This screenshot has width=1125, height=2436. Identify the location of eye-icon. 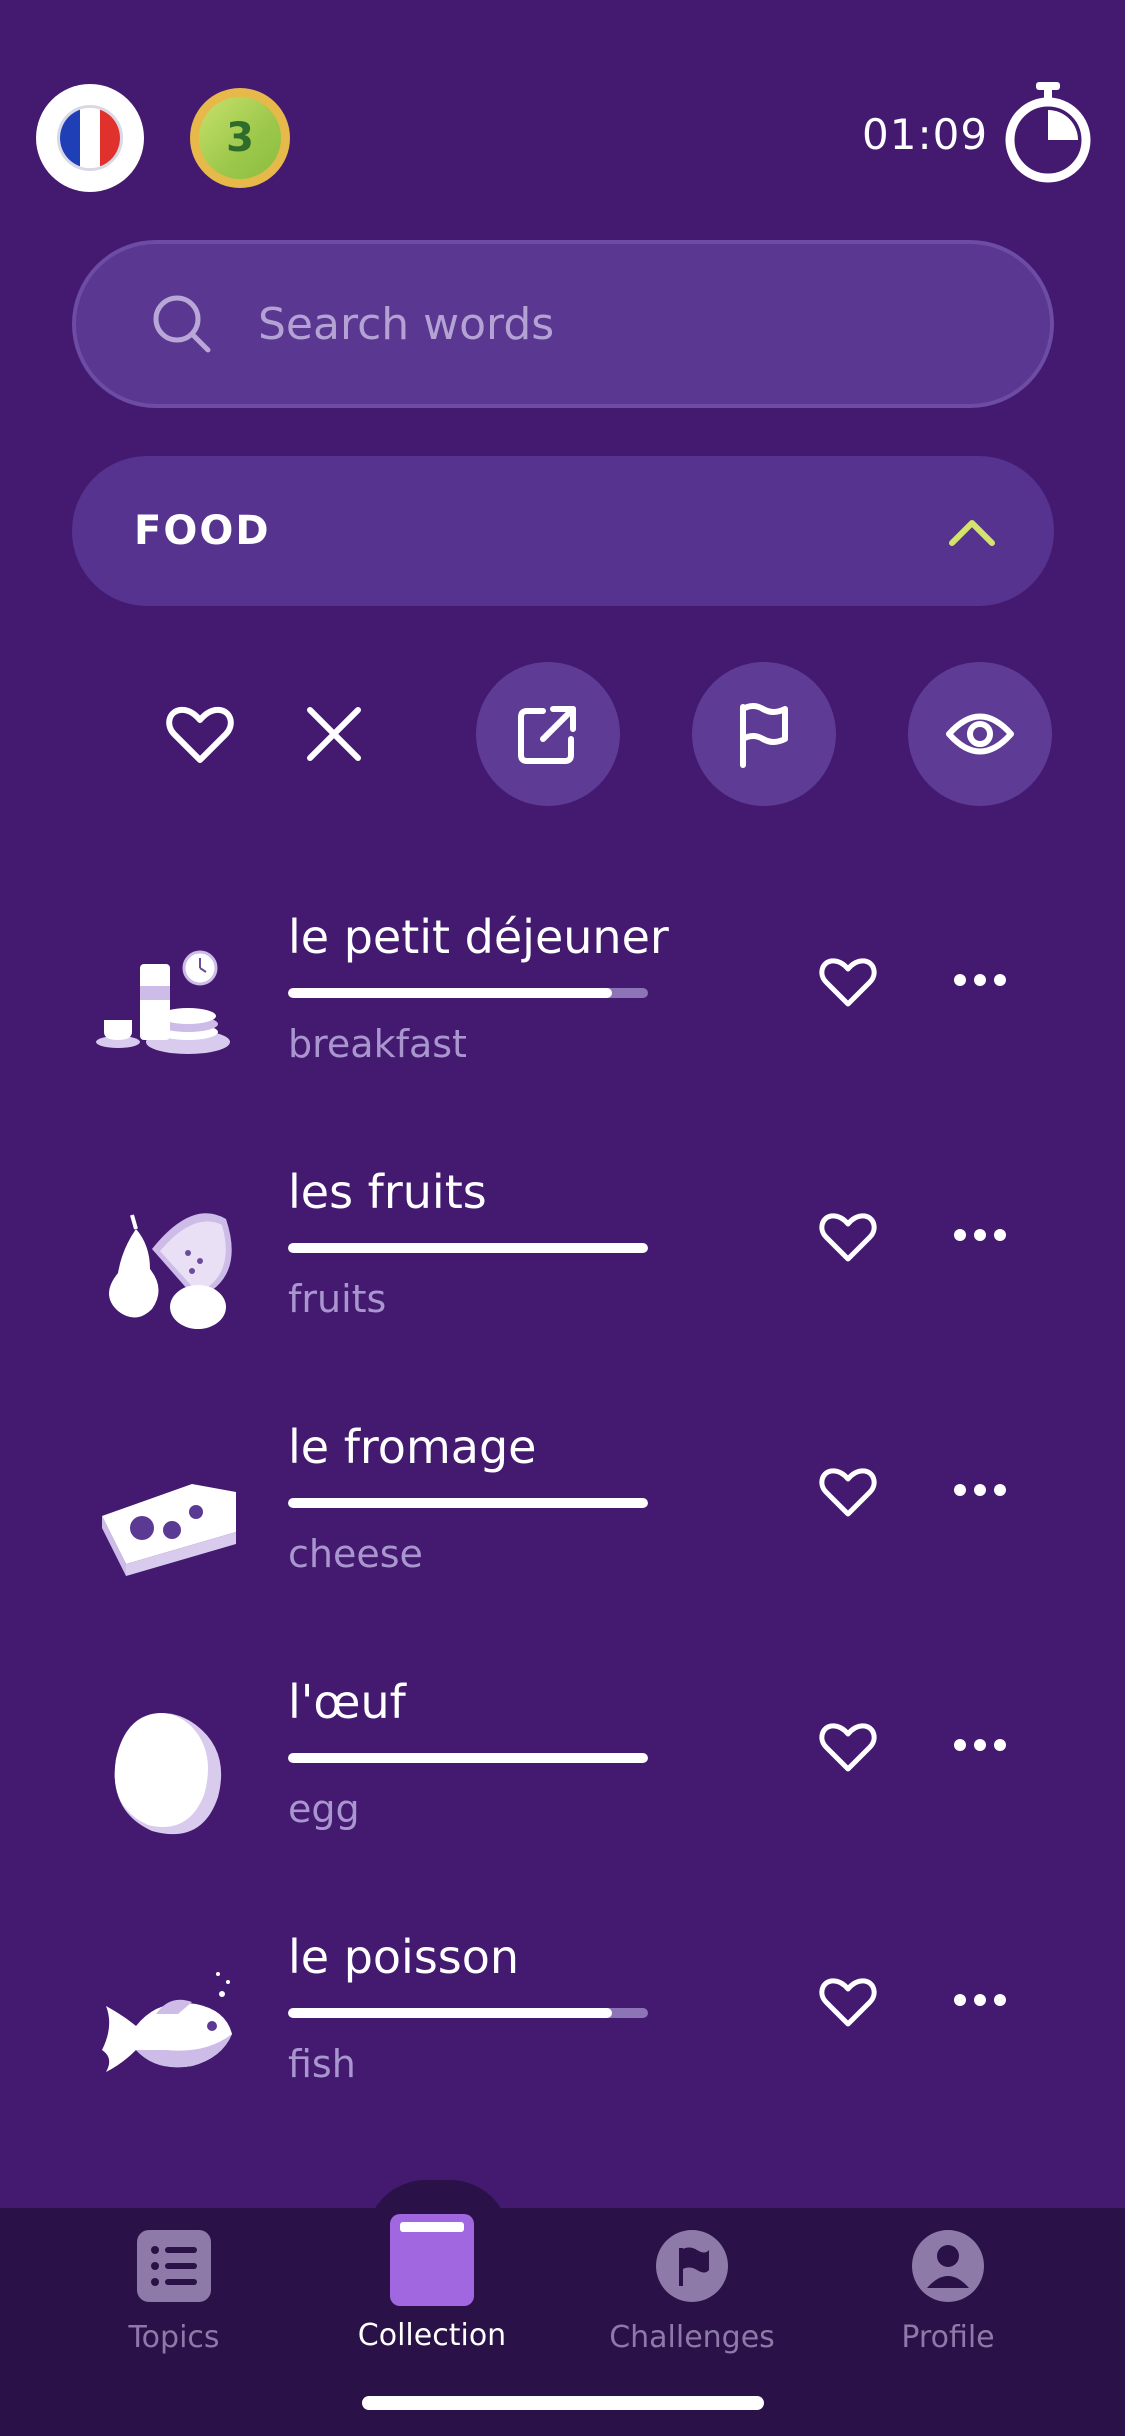
(980, 734).